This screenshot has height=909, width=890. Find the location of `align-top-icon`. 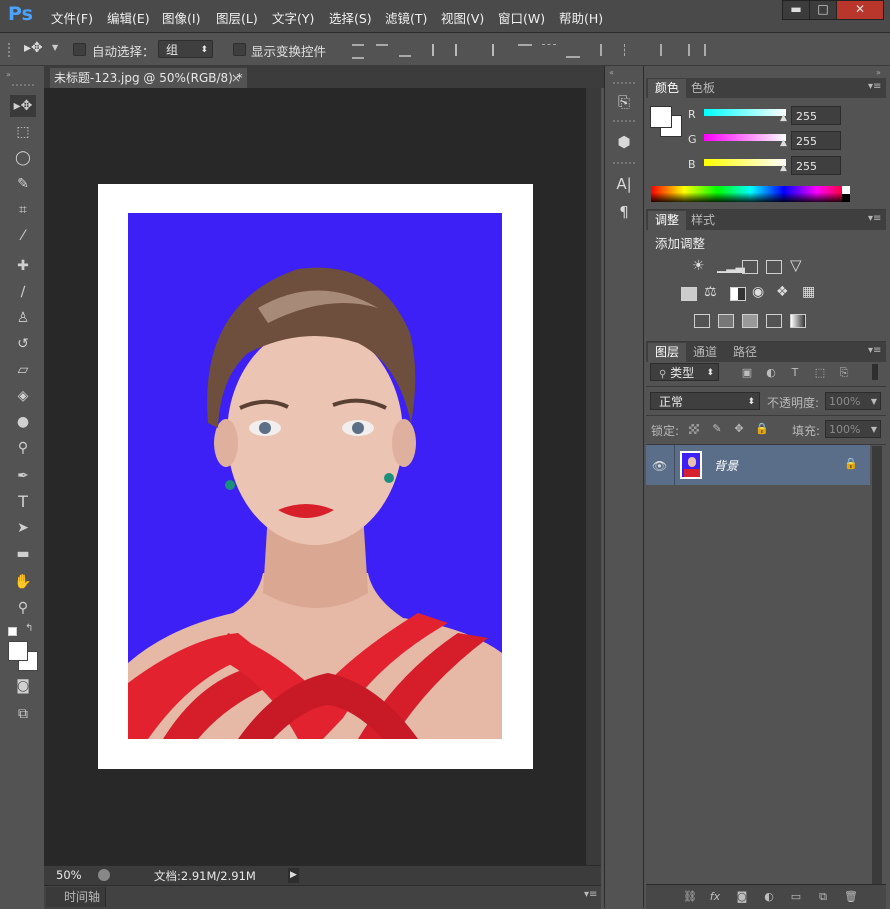

align-top-icon is located at coordinates (358, 51).